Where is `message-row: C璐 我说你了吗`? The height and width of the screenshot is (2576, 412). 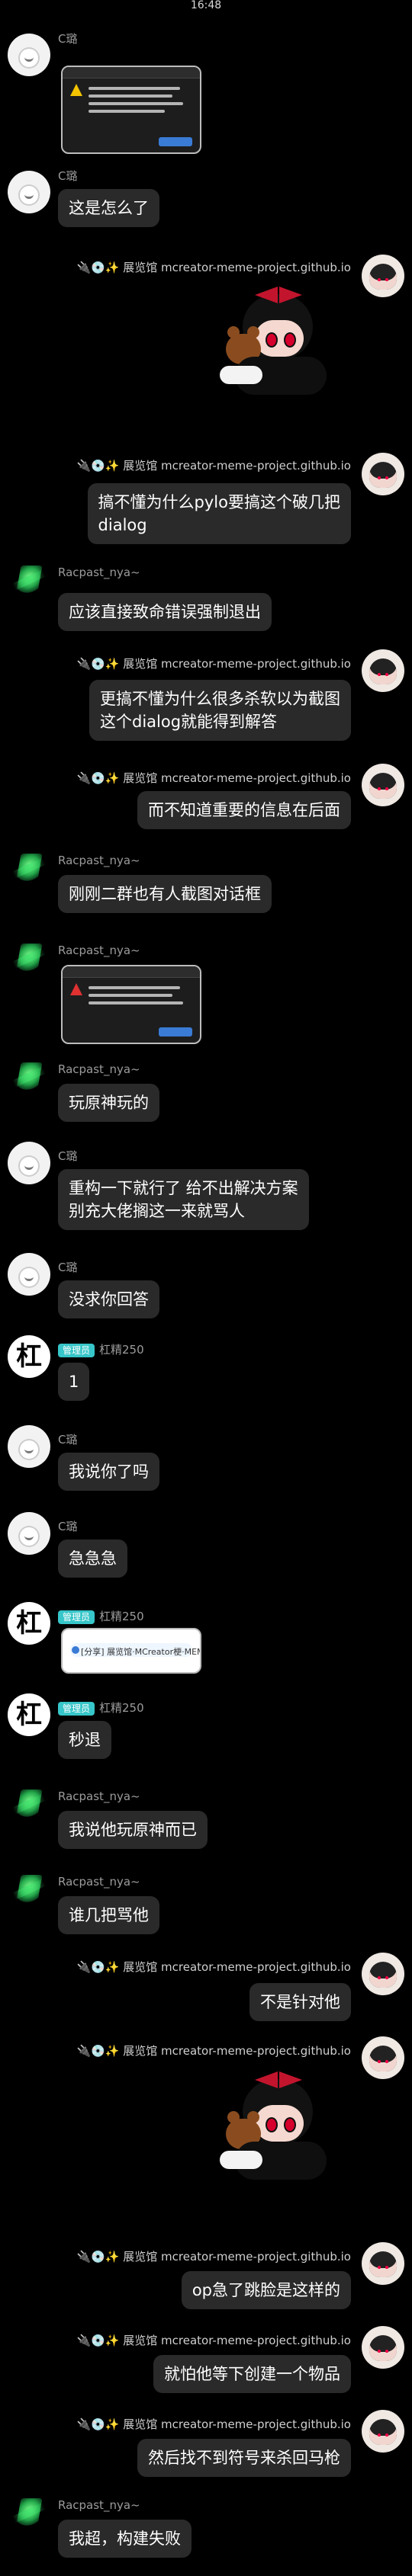 message-row: C璐 我说你了吗 is located at coordinates (206, 1467).